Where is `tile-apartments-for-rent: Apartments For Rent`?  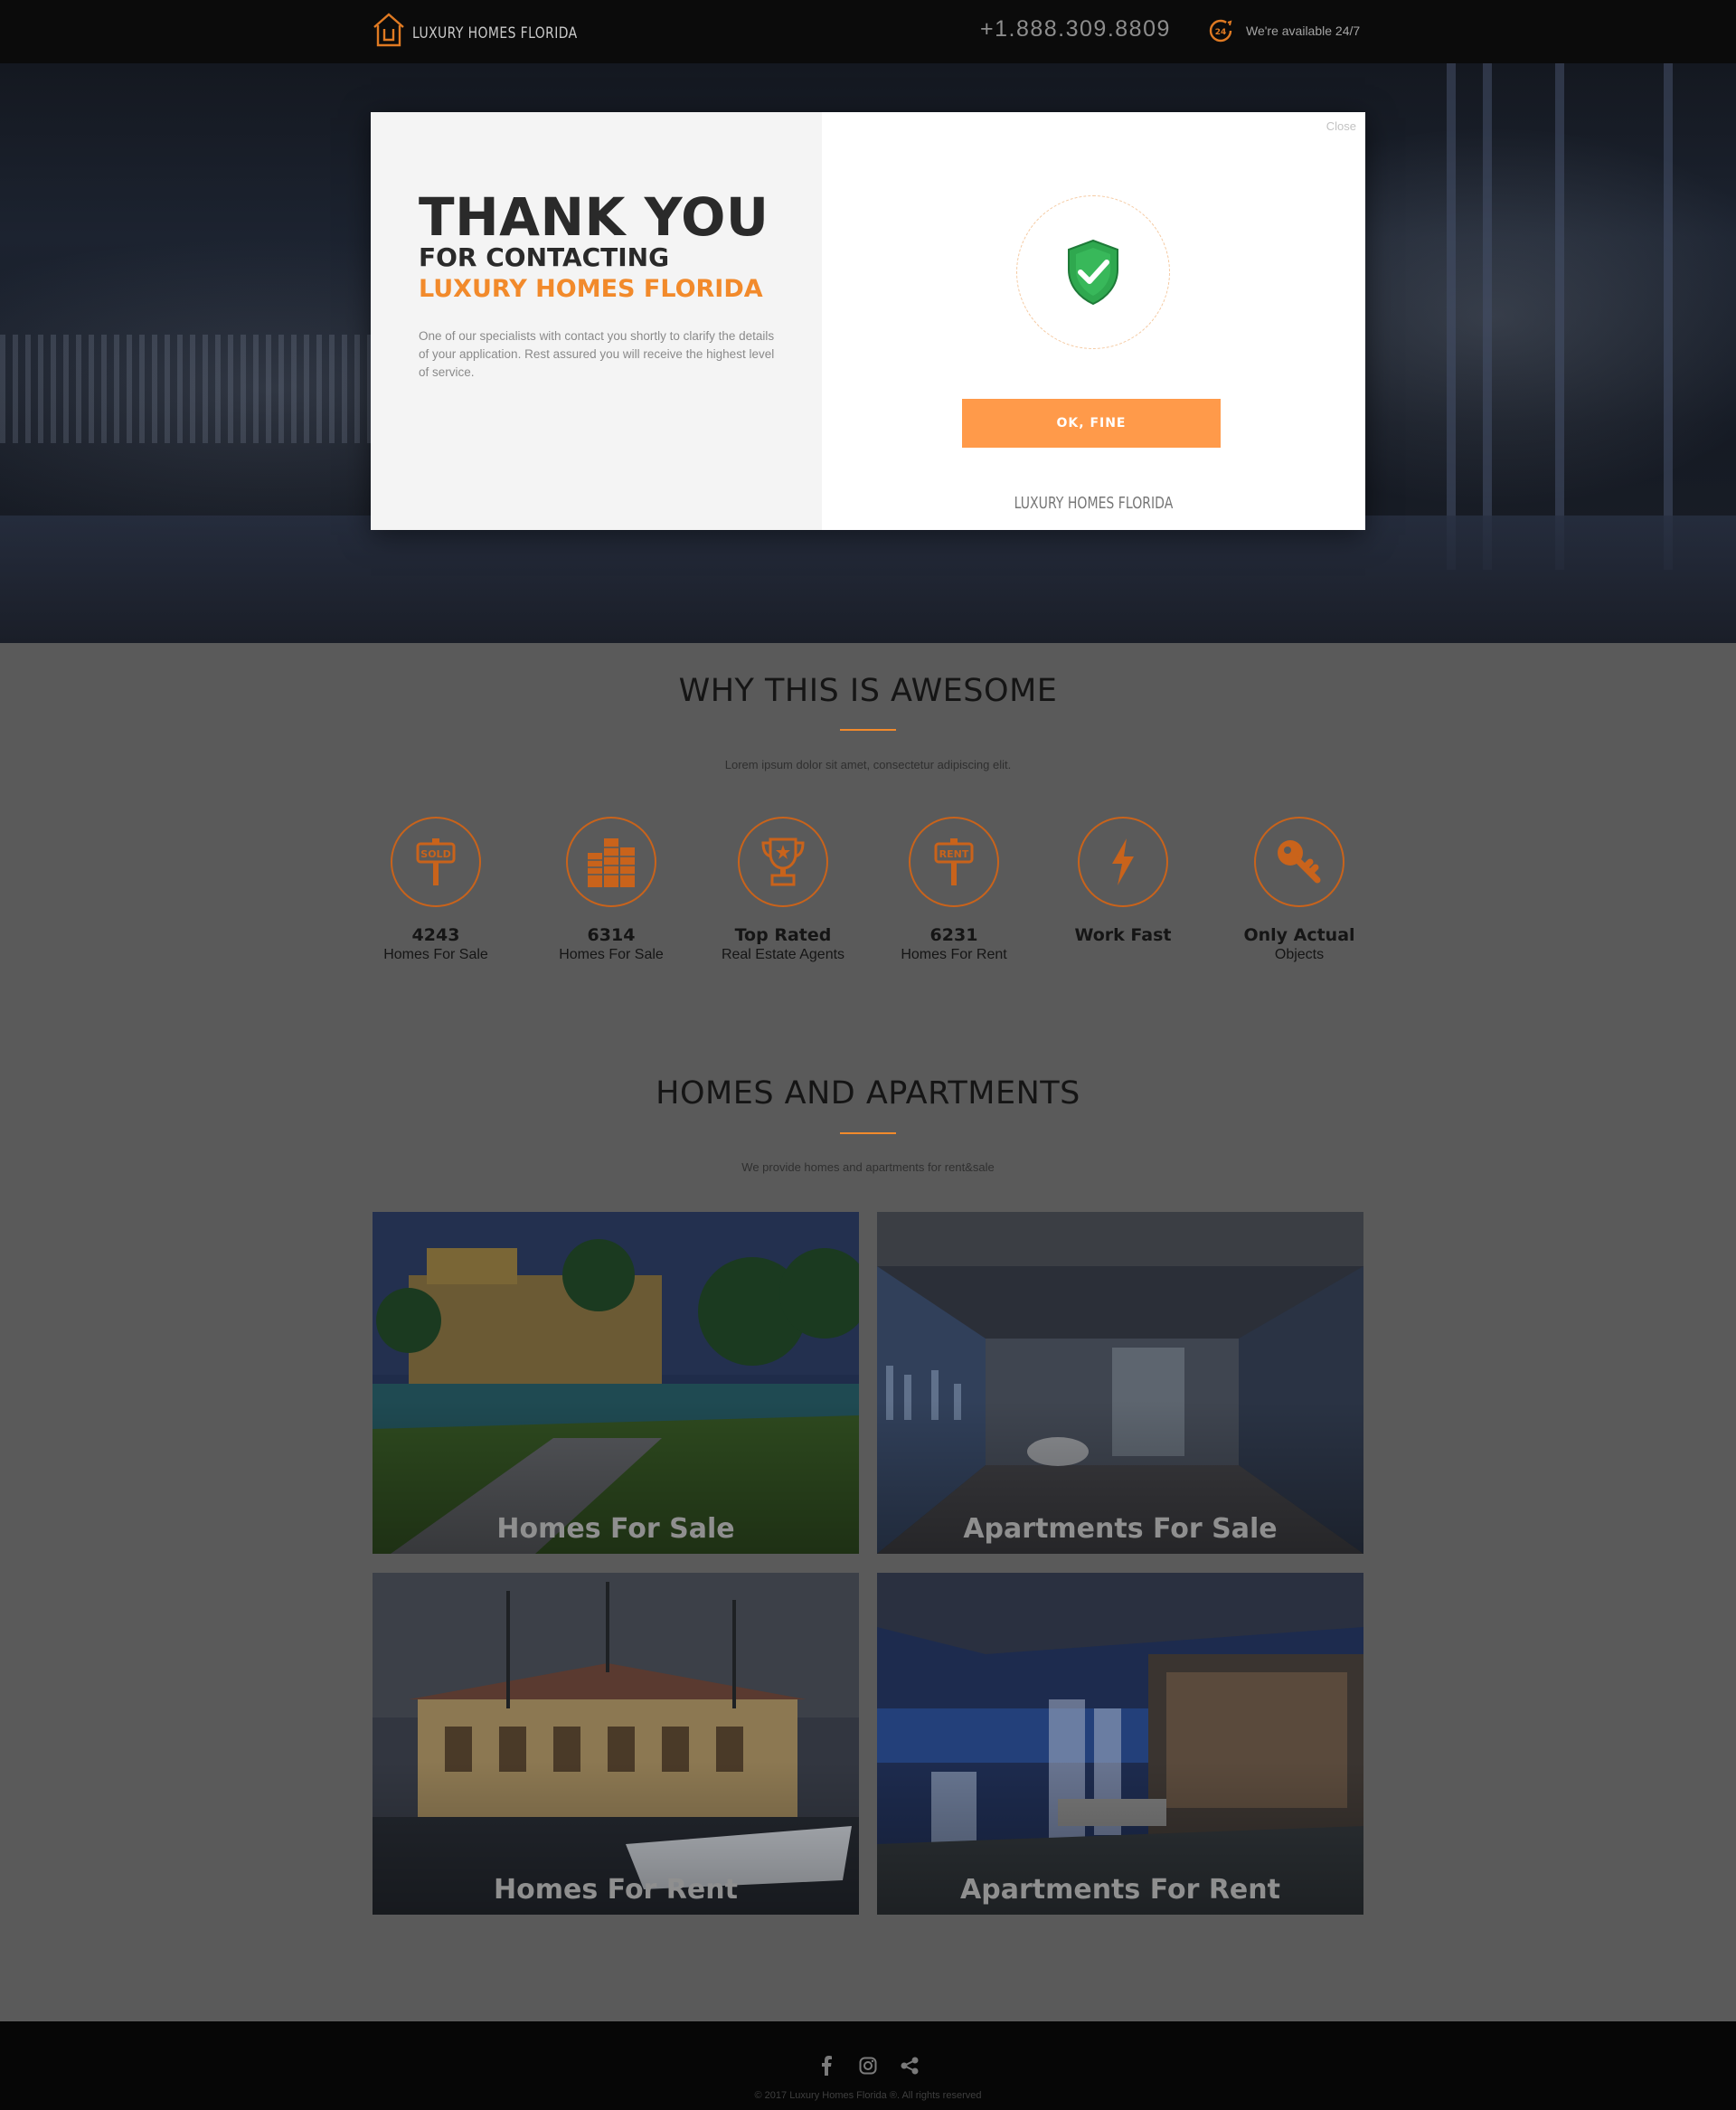 tile-apartments-for-rent: Apartments For Rent is located at coordinates (1120, 1744).